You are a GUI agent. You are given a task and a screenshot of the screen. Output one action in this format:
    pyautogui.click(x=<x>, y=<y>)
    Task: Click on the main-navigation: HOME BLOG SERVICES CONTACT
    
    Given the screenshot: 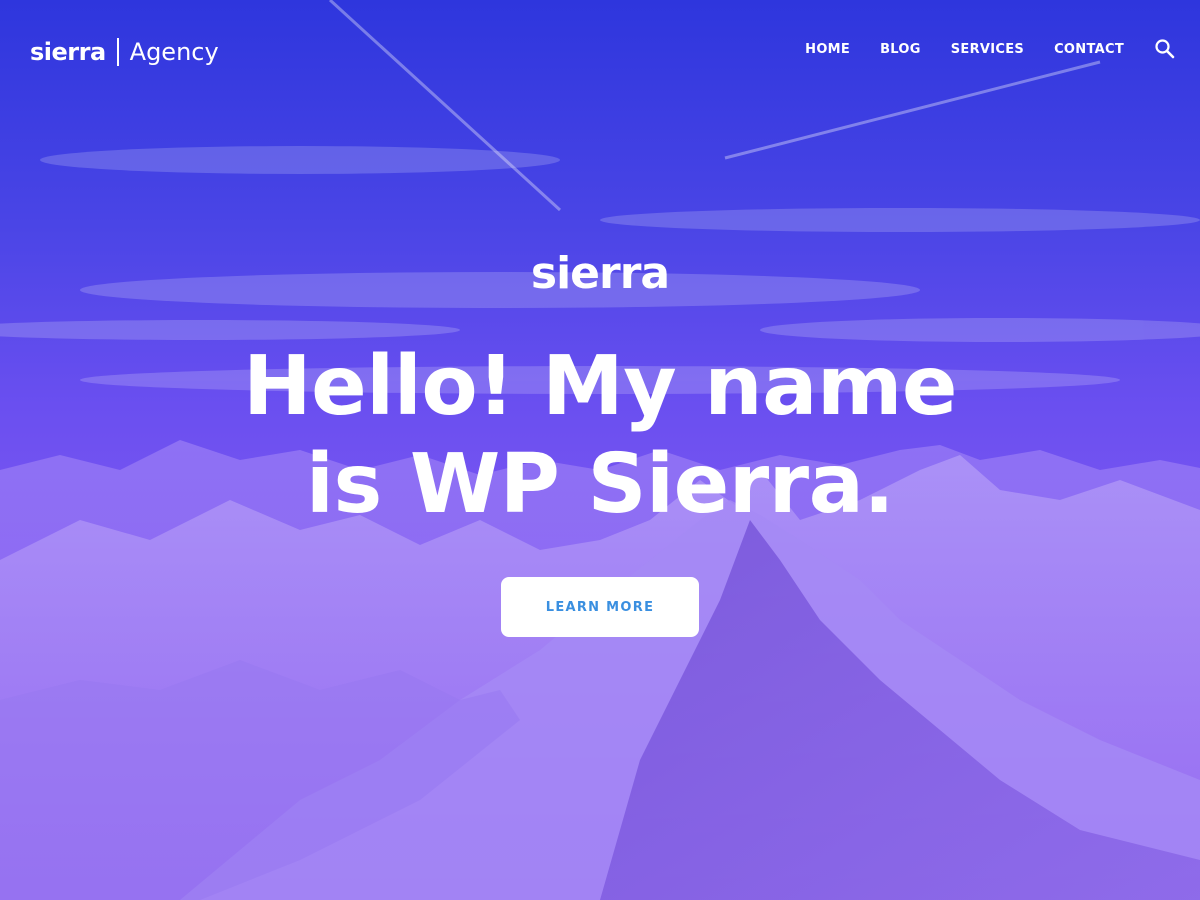 What is the action you would take?
    pyautogui.click(x=975, y=49)
    